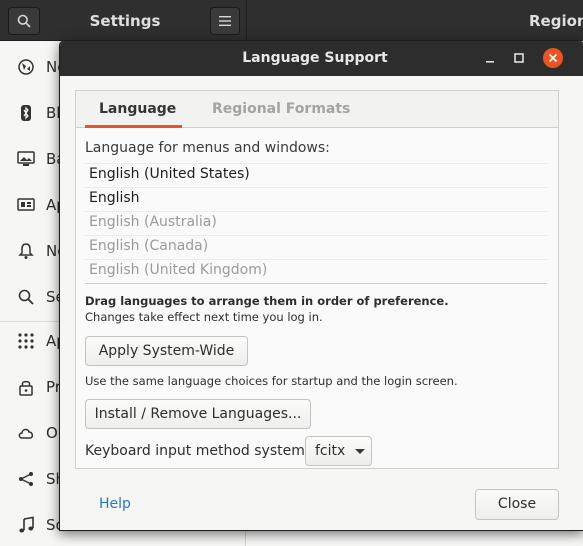 The height and width of the screenshot is (546, 583). What do you see at coordinates (26, 479) in the screenshot?
I see `sharing-icon` at bounding box center [26, 479].